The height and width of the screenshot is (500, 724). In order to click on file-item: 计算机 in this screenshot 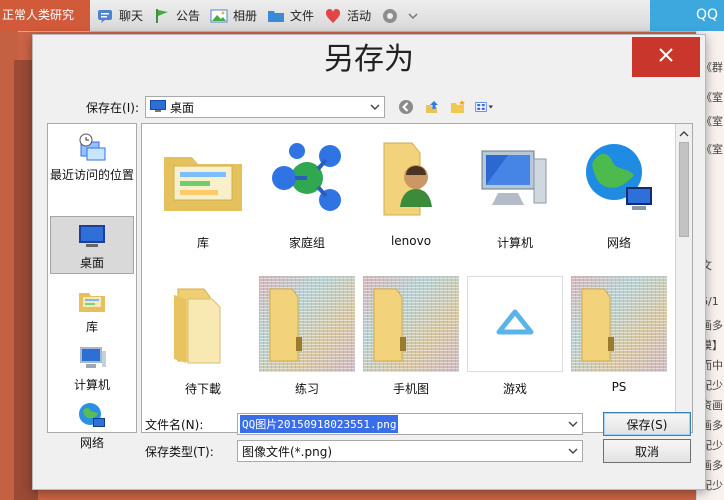, I will do `click(515, 190)`.